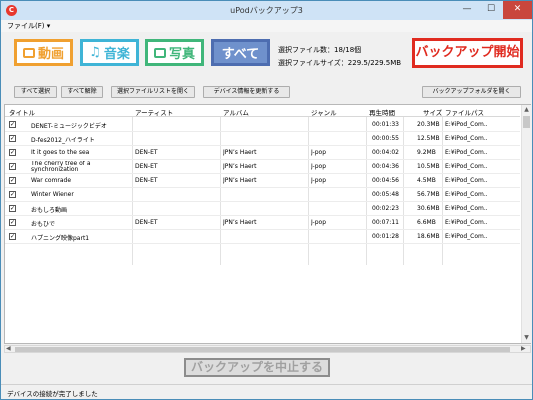 The width and height of the screenshot is (533, 400). I want to click on cell-size: 6.6MB, so click(426, 222).